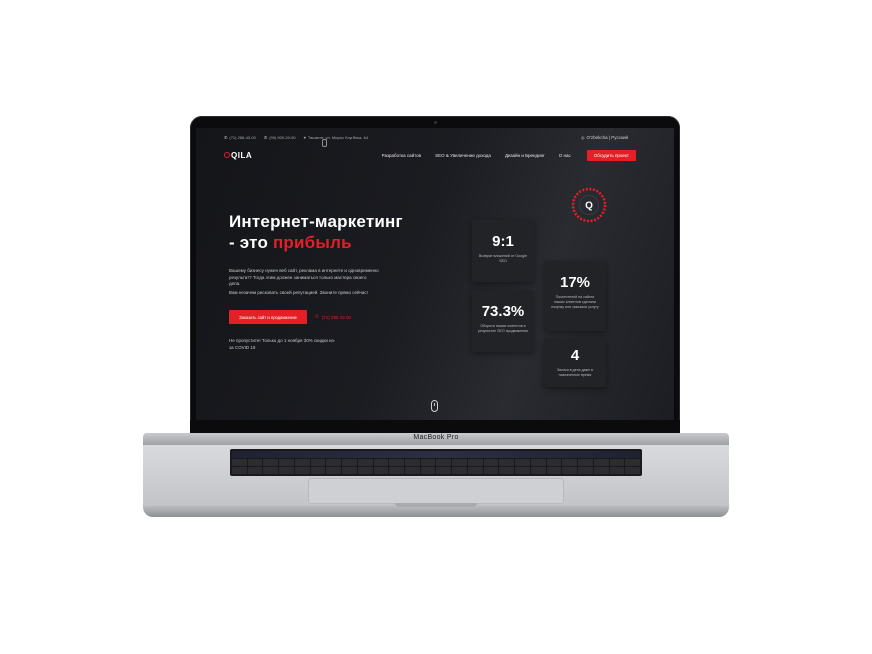 Image resolution: width=872 pixels, height=654 pixels. I want to click on order-site-button: Заказать сайт и продвижение, so click(268, 317).